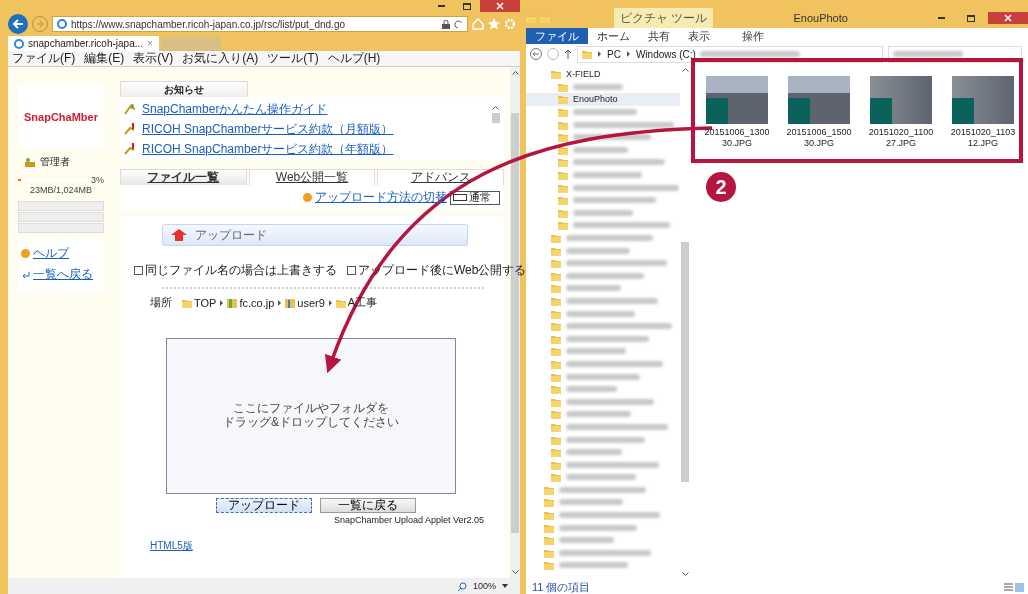 This screenshot has height=594, width=1028. I want to click on breadcrumb-item: fc.co.jp, so click(257, 302).